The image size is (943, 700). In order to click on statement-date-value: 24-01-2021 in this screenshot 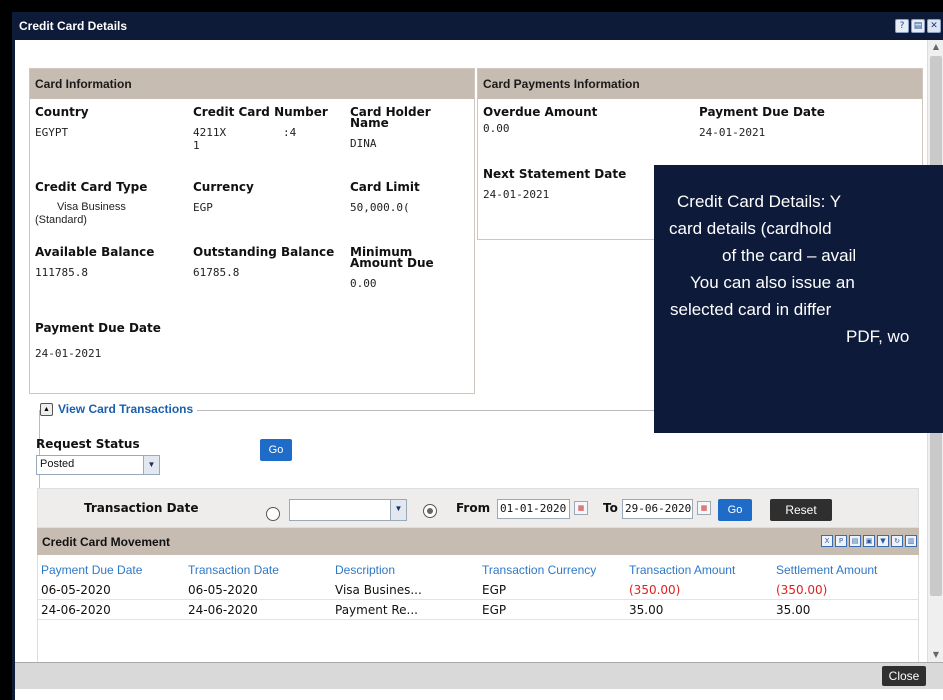, I will do `click(516, 194)`.